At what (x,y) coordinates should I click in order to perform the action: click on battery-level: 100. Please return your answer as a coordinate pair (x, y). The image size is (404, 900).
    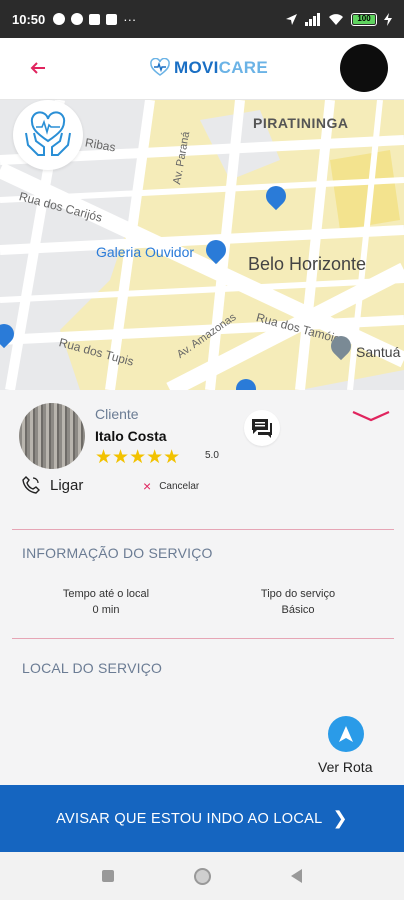
    Looking at the image, I should click on (364, 19).